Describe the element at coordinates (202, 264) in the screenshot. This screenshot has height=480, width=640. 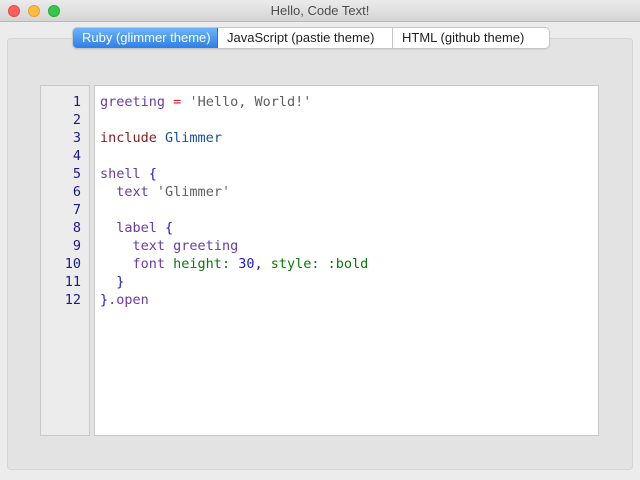
I see `code-token: height:` at that location.